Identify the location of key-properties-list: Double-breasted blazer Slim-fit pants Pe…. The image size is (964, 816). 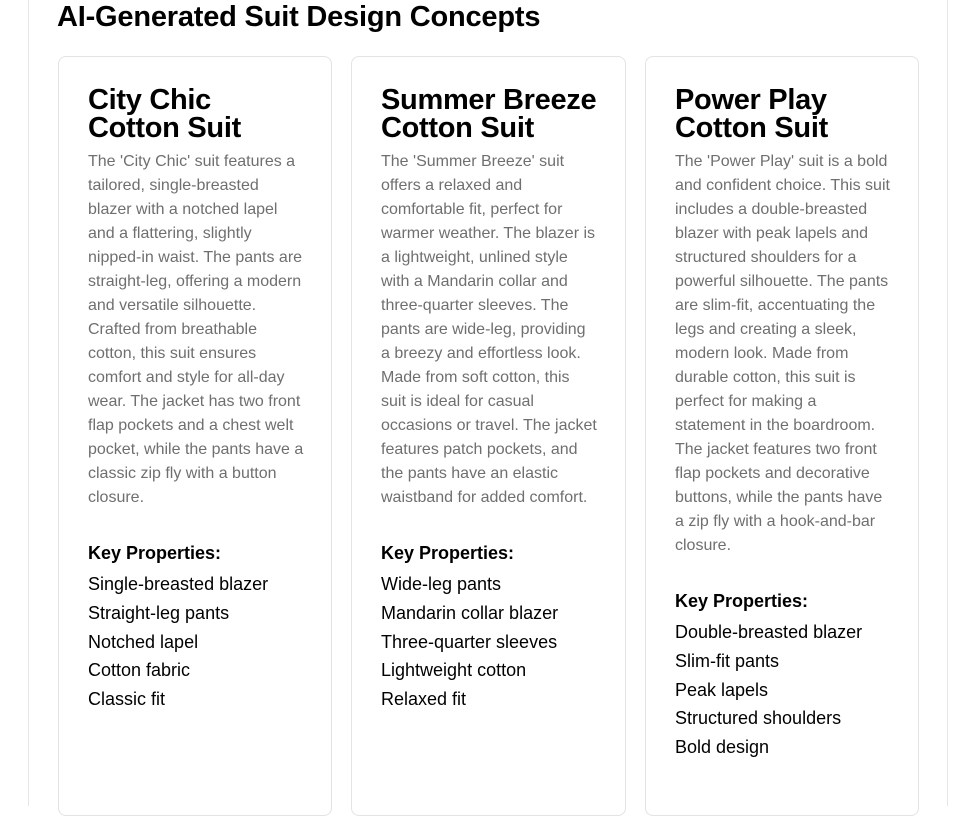
(783, 690).